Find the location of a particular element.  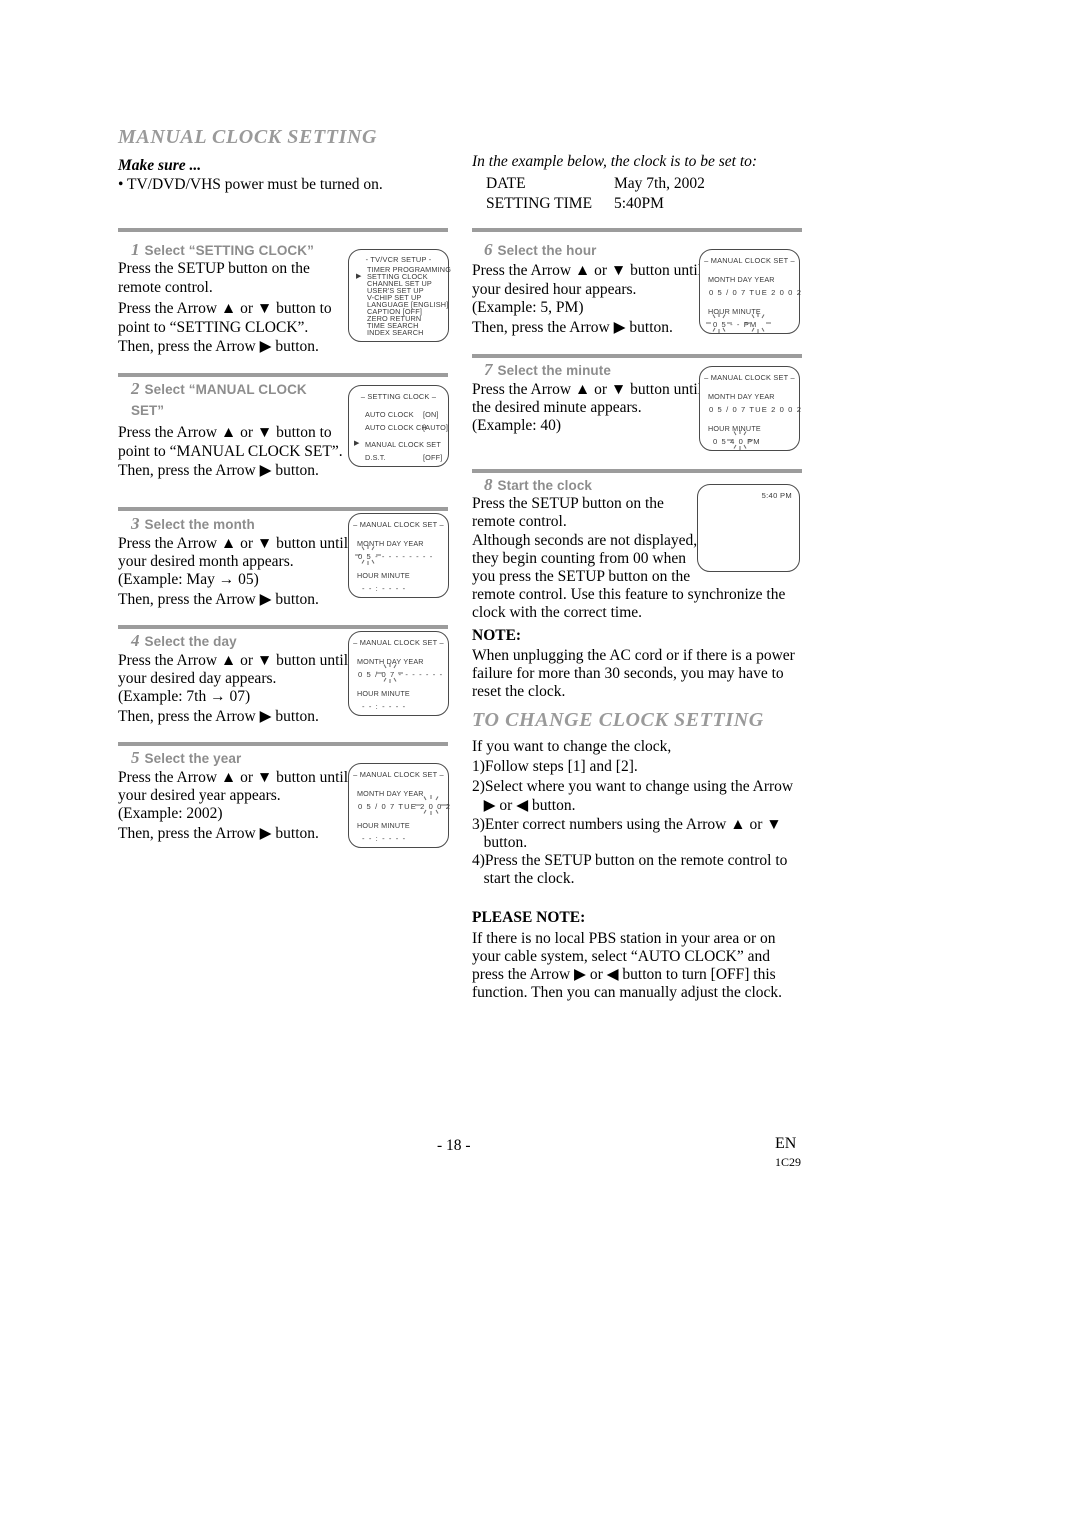

change-line-6: button. is located at coordinates (500, 842).